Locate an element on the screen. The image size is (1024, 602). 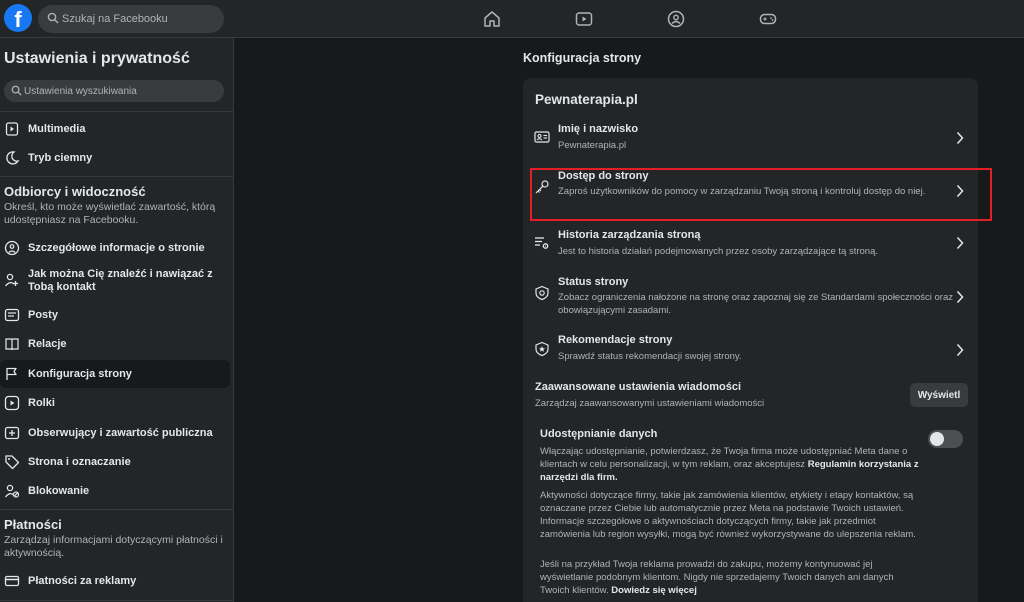
row-title: Status strony is located at coordinates (593, 282).